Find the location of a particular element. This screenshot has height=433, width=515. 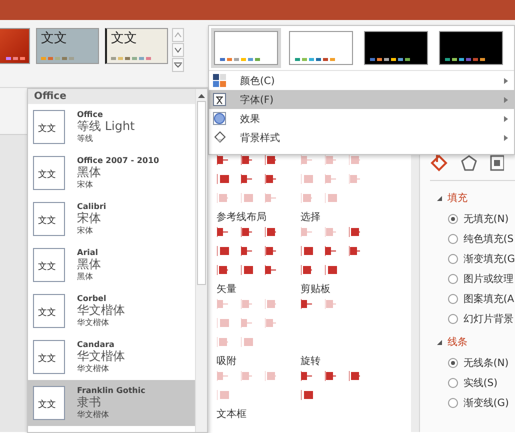

menu-item: 背景样式 is located at coordinates (361, 137).